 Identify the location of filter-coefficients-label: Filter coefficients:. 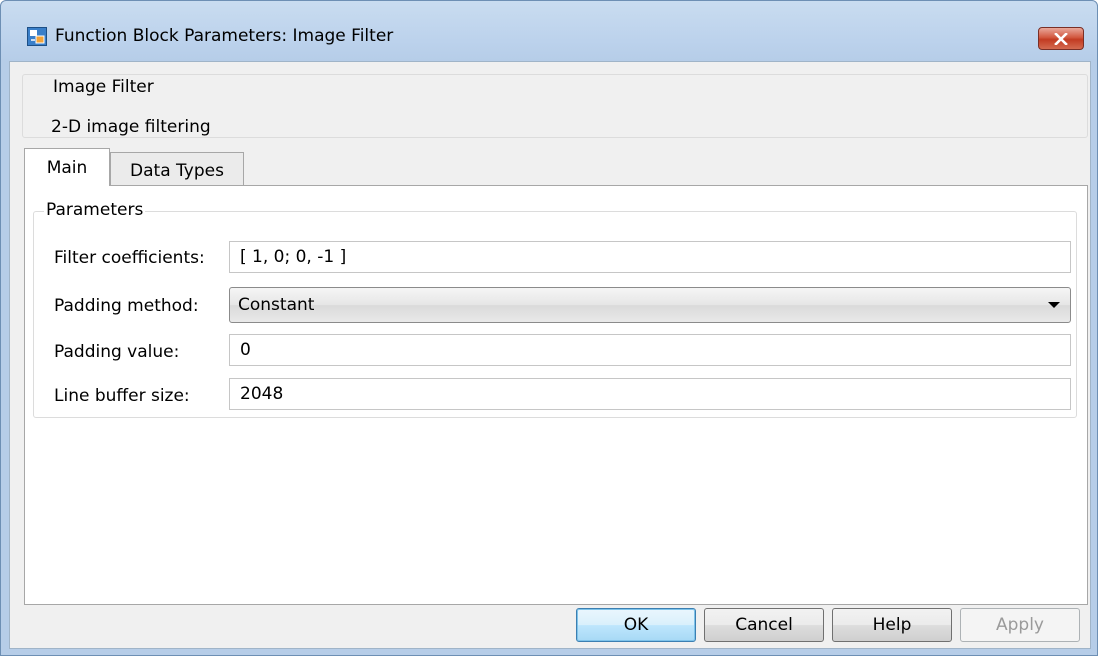
(129, 258).